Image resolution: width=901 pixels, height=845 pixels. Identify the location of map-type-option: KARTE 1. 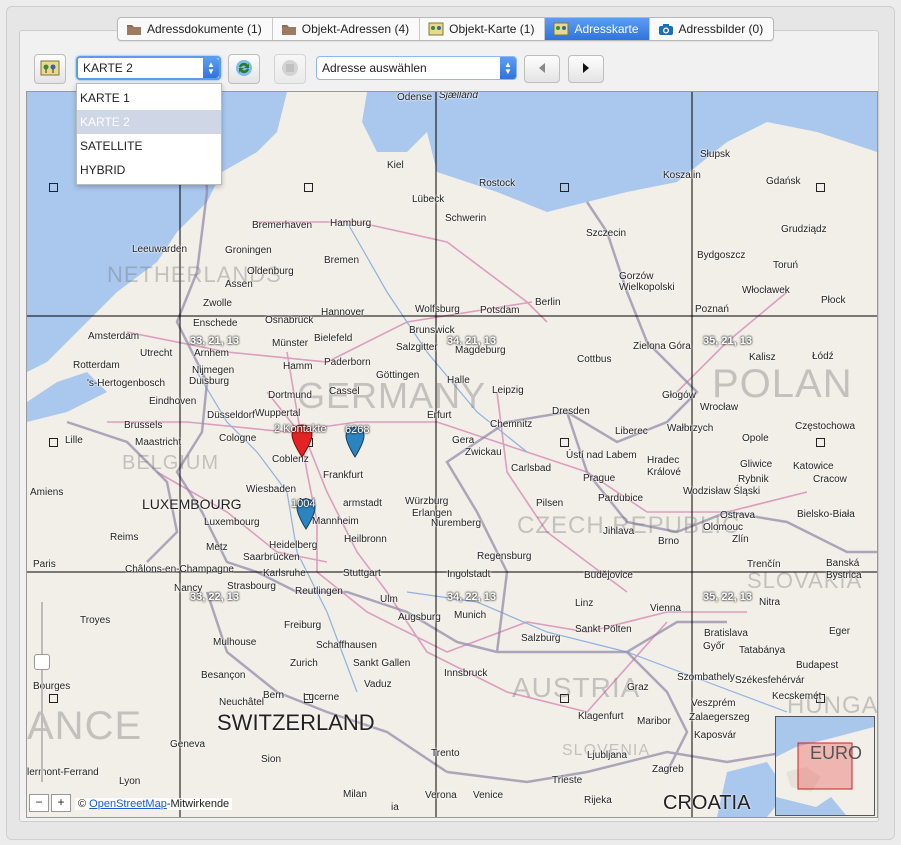
(149, 98).